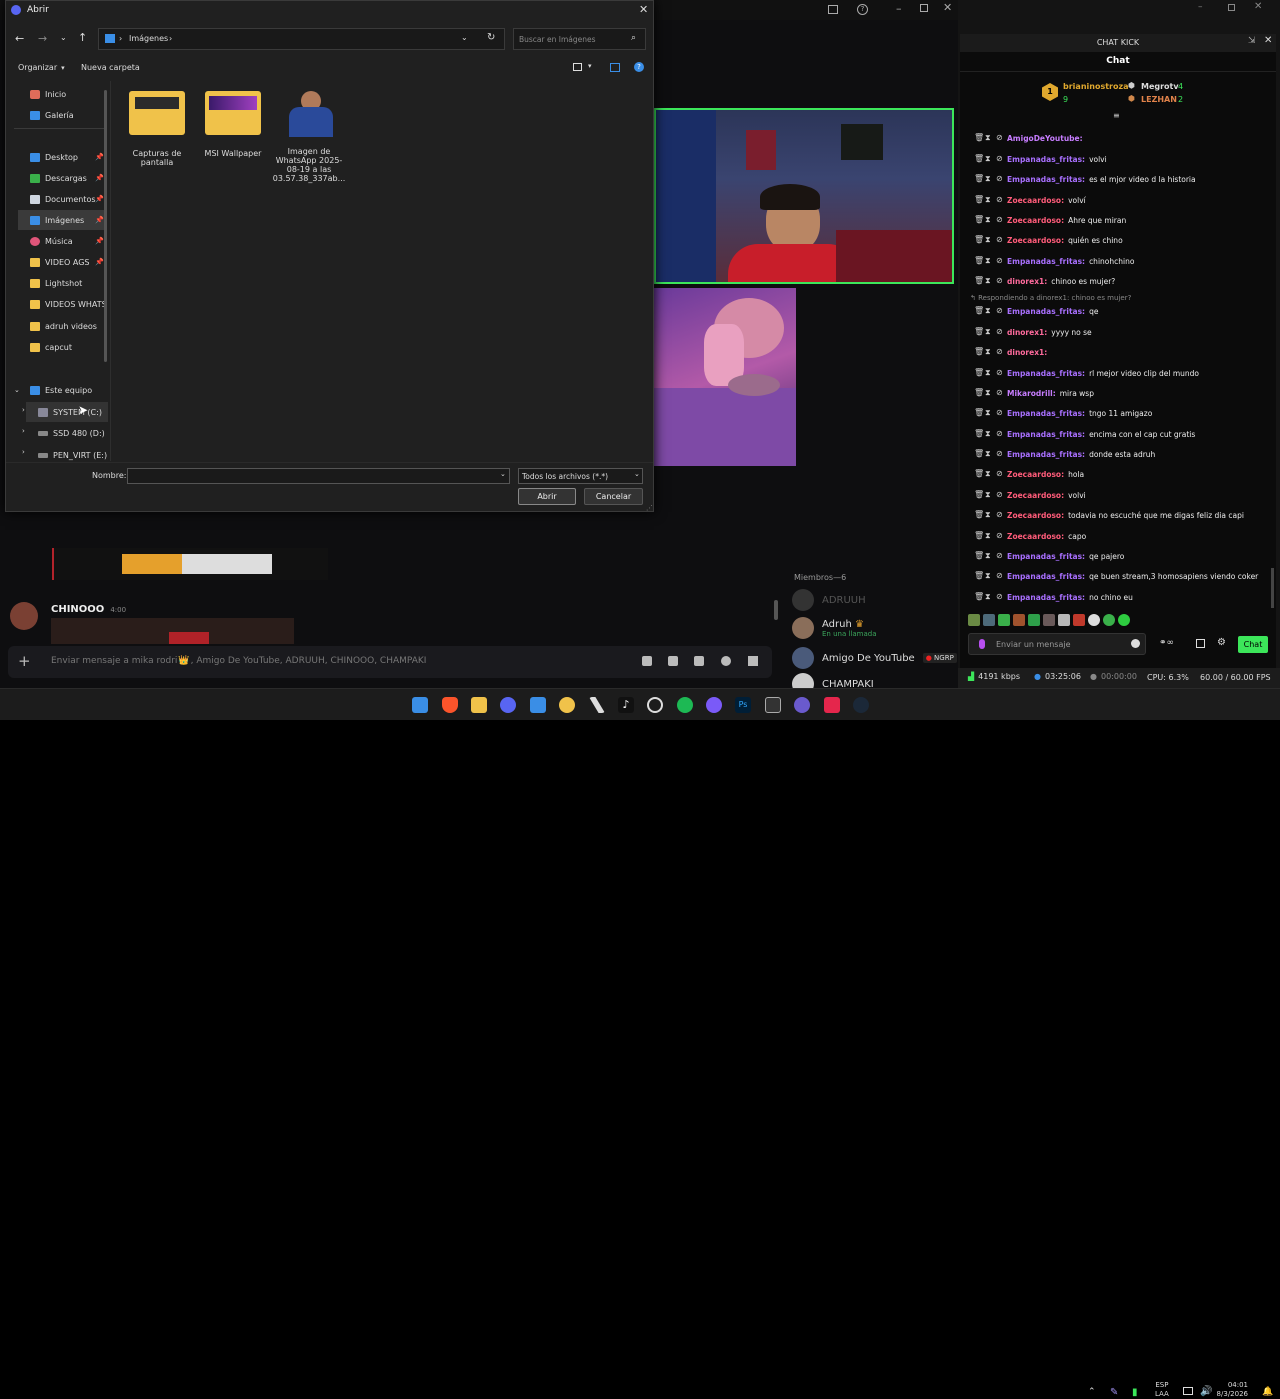 The width and height of the screenshot is (1280, 1399). I want to click on nav-item-descargas: Descargas 📌, so click(62, 178).